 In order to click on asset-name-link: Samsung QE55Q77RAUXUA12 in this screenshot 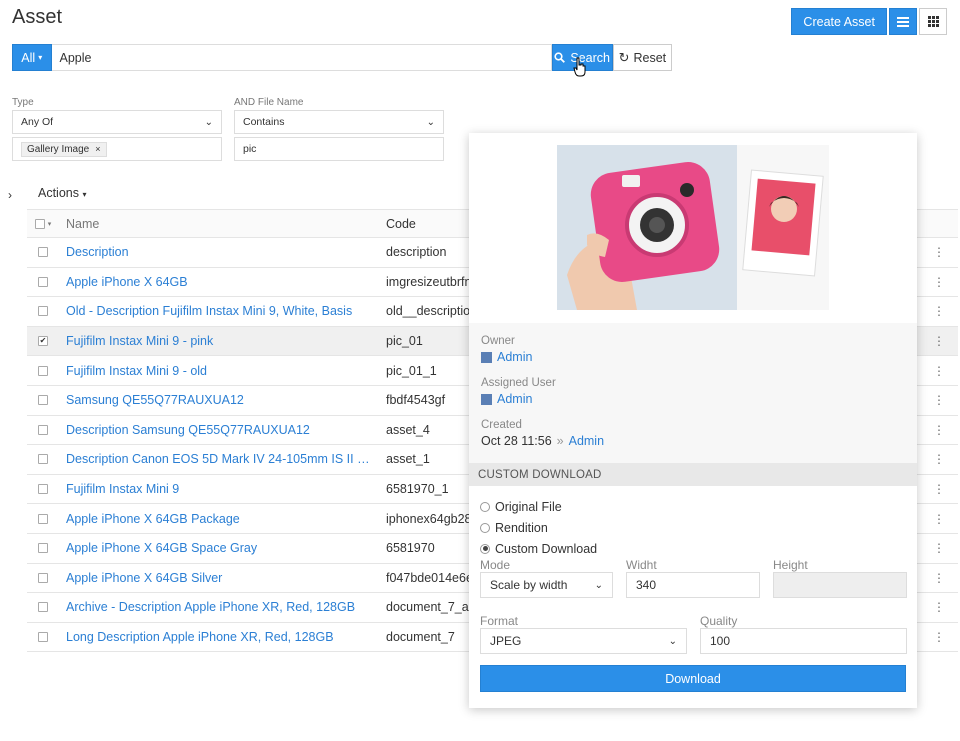, I will do `click(222, 400)`.